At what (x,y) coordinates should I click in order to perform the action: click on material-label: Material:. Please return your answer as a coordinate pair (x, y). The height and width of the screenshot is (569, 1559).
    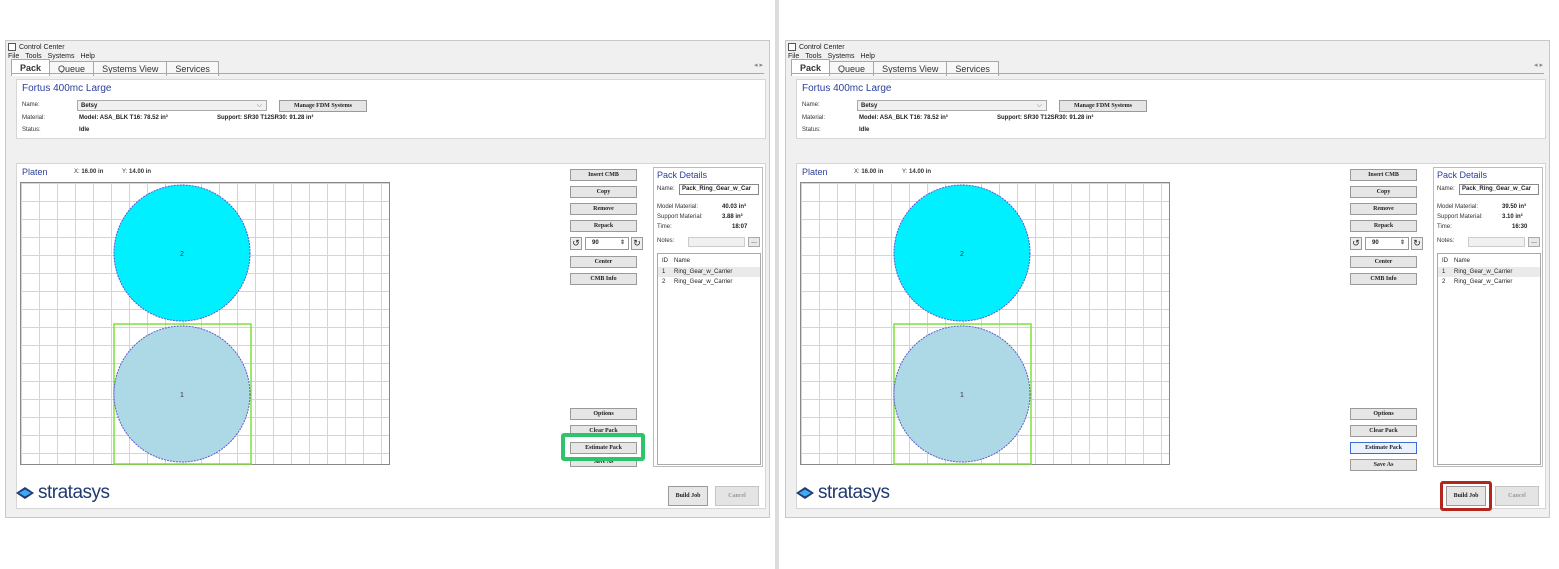
    Looking at the image, I should click on (814, 118).